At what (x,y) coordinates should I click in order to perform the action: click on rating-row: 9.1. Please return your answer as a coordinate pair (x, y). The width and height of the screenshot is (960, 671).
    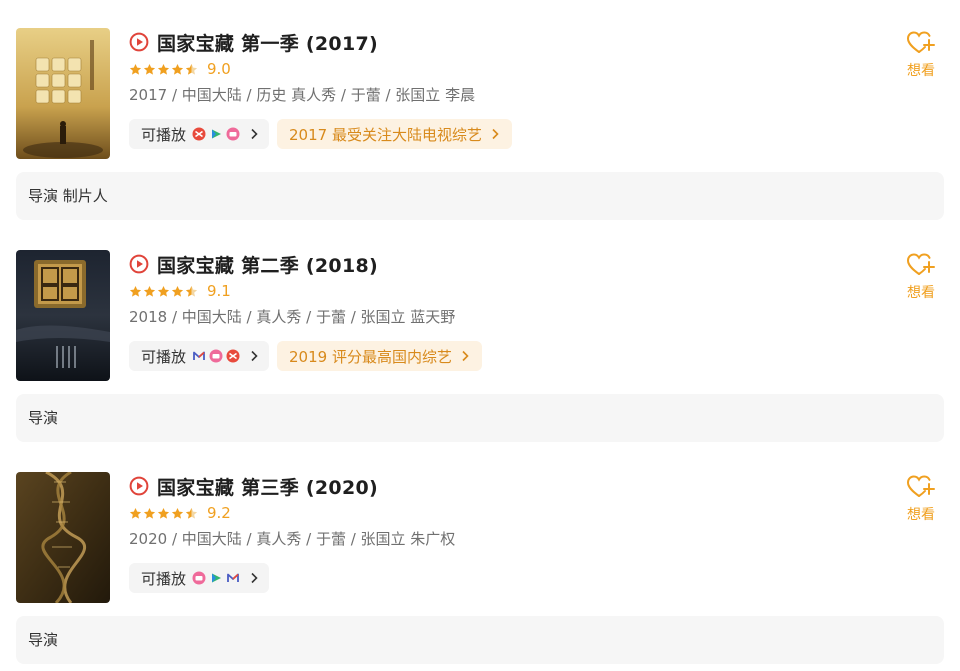
    Looking at the image, I should click on (494, 291).